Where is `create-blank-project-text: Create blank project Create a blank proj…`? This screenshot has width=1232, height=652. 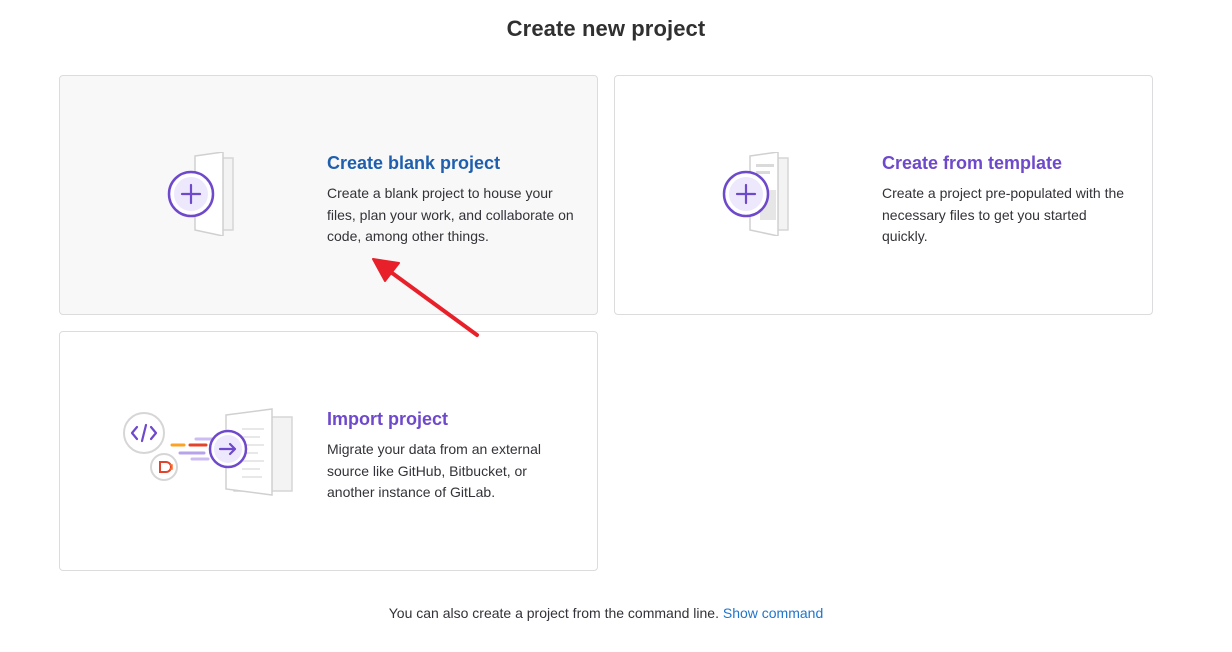 create-blank-project-text: Create blank project Create a blank proj… is located at coordinates (452, 200).